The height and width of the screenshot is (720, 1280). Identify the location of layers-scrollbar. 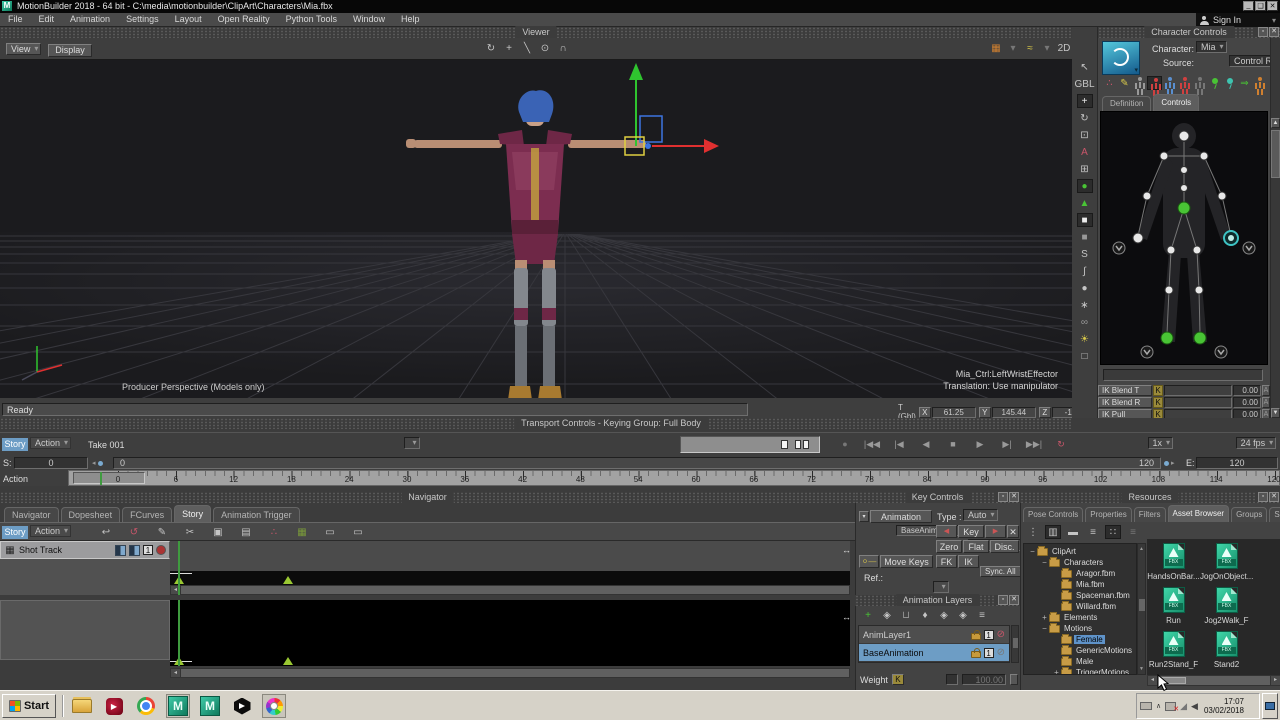
(1015, 644).